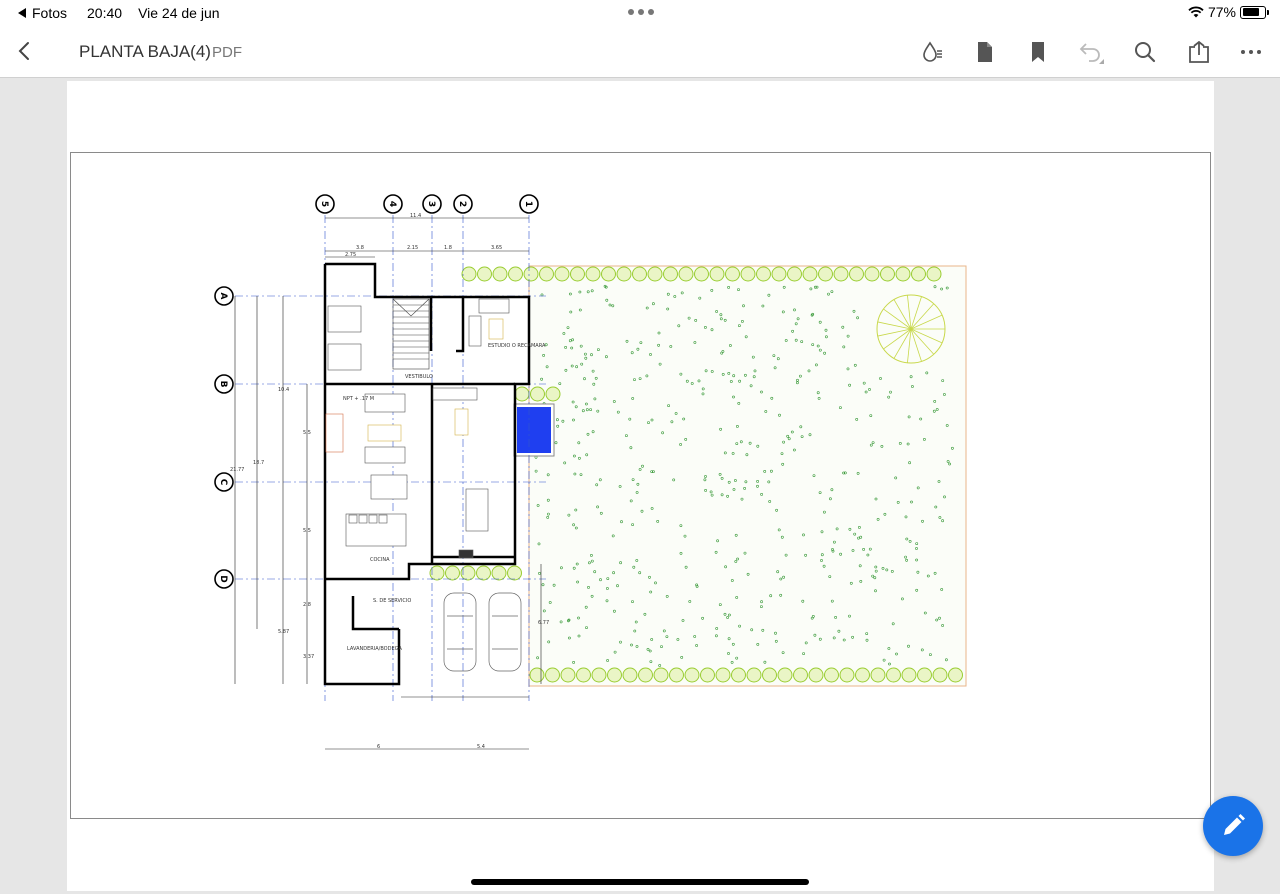 This screenshot has height=894, width=1280. What do you see at coordinates (237, 470) in the screenshot?
I see `dim-left-1: 21.77` at bounding box center [237, 470].